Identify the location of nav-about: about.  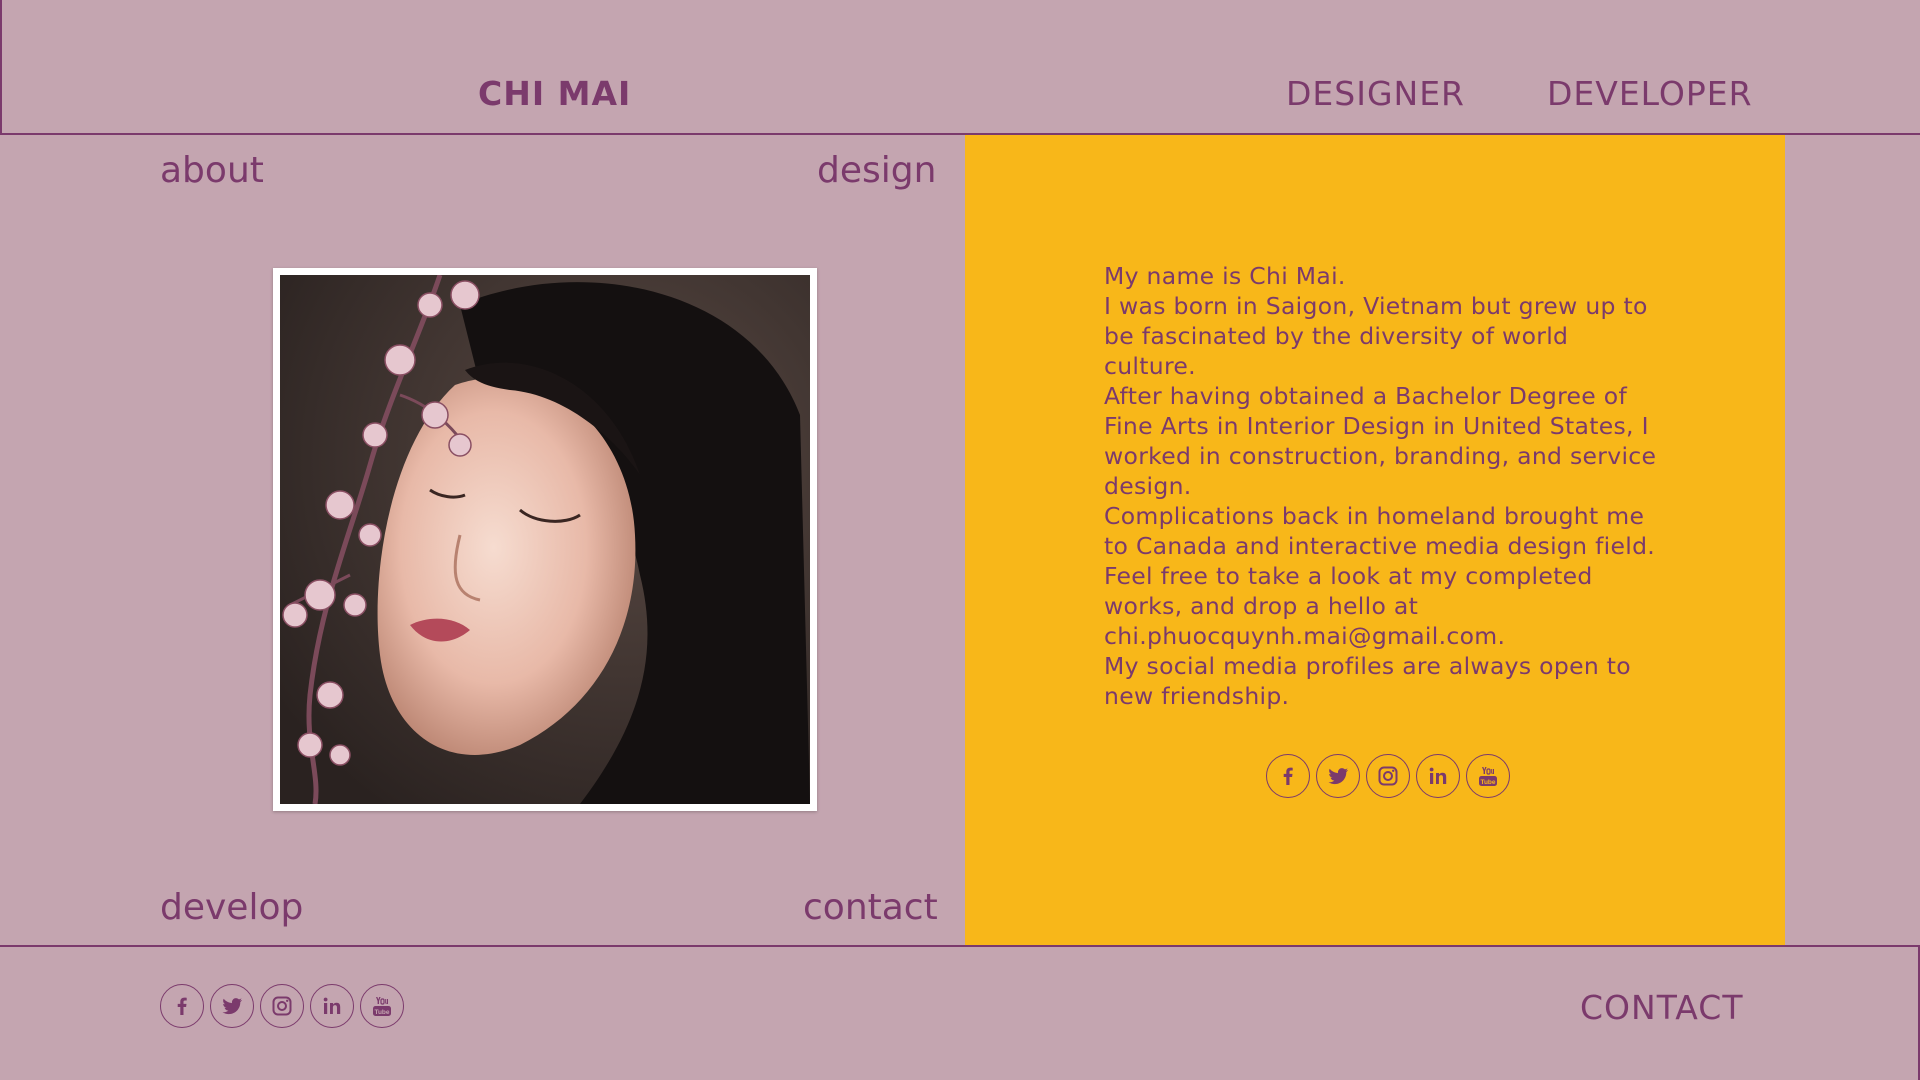
(212, 170).